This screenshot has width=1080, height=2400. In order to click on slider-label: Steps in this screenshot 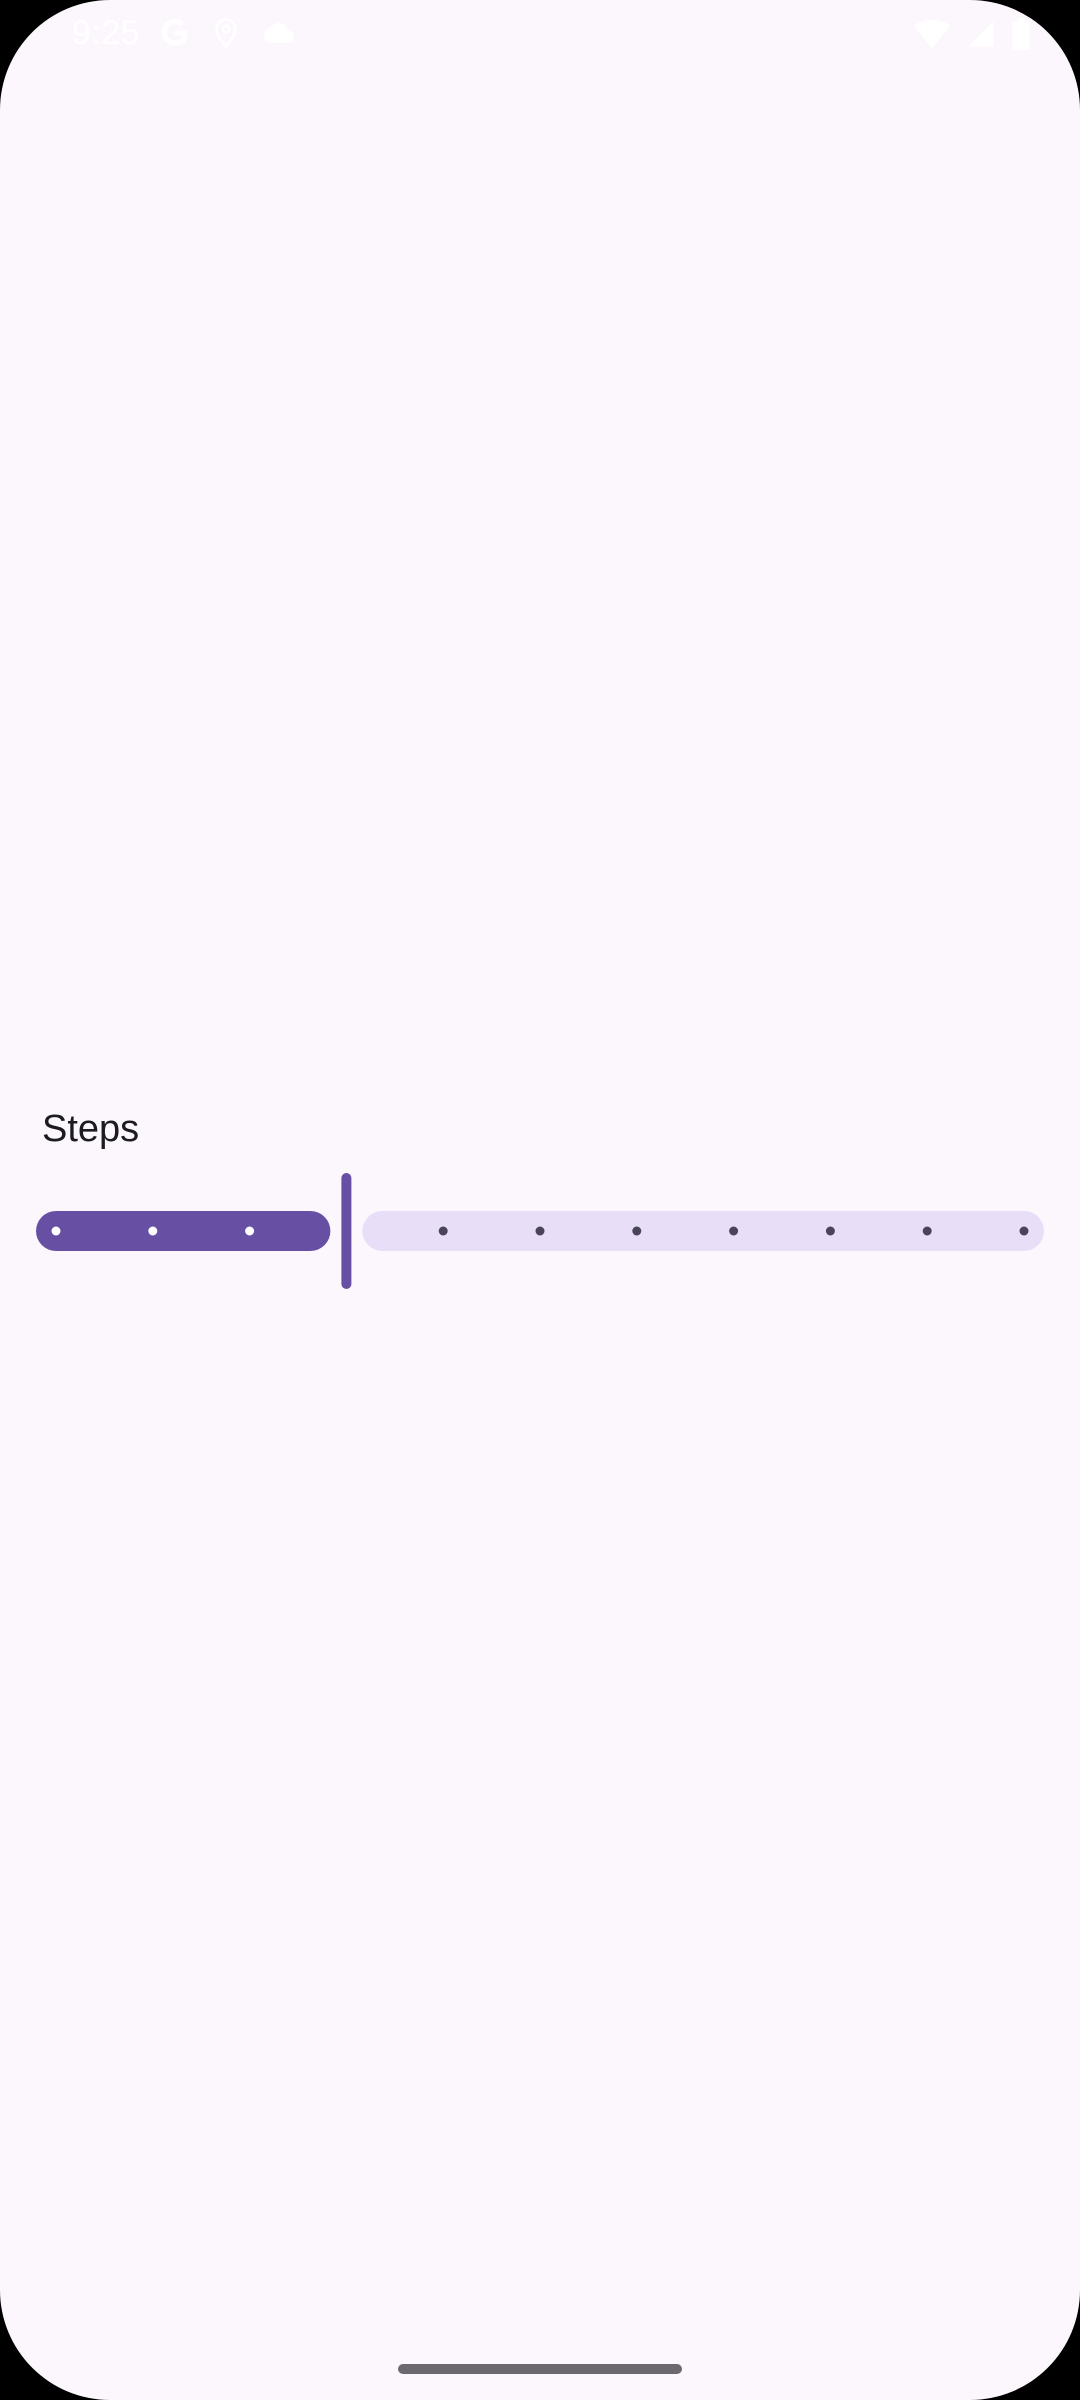, I will do `click(91, 1129)`.